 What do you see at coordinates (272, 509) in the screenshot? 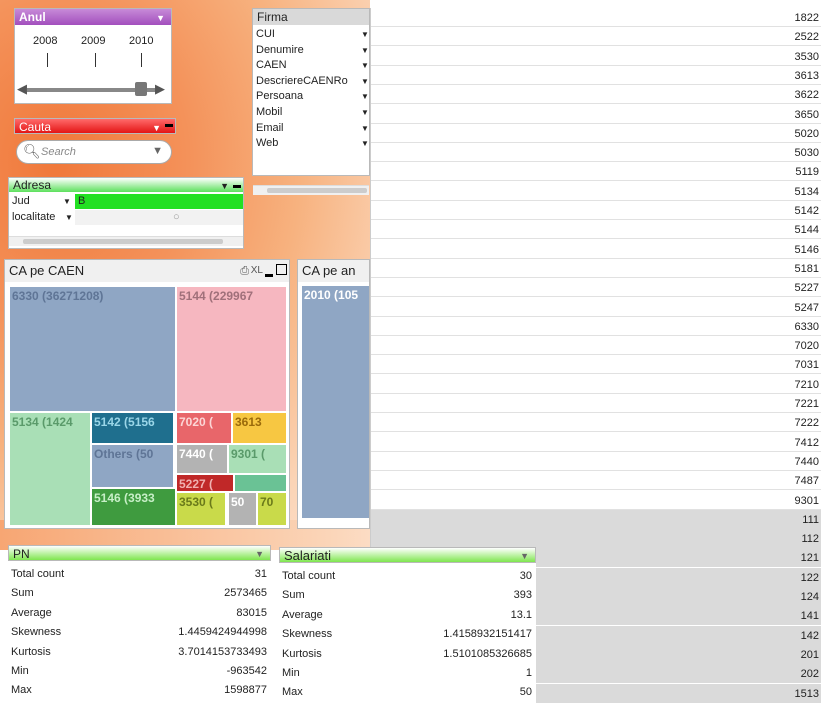
I see `treemap-cell: 70` at bounding box center [272, 509].